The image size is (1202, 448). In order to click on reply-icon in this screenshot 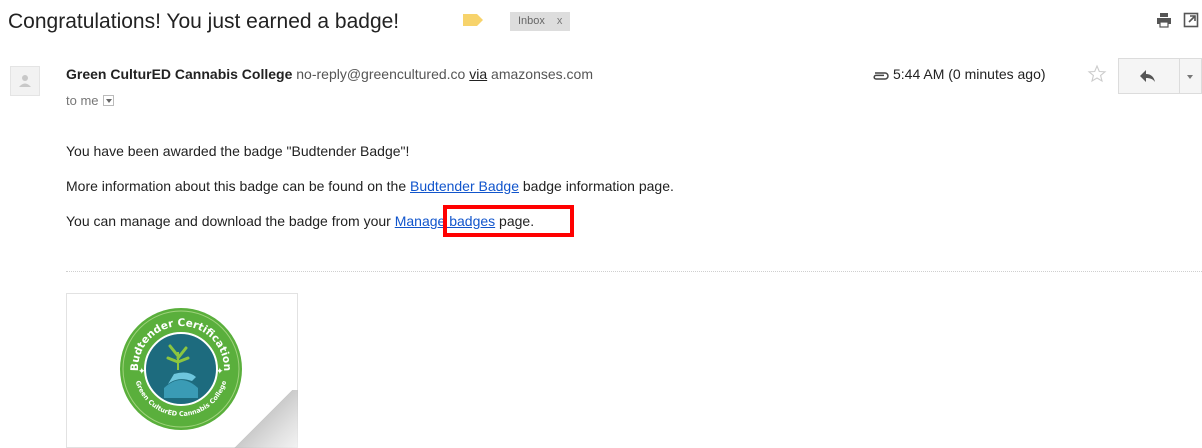, I will do `click(1147, 76)`.